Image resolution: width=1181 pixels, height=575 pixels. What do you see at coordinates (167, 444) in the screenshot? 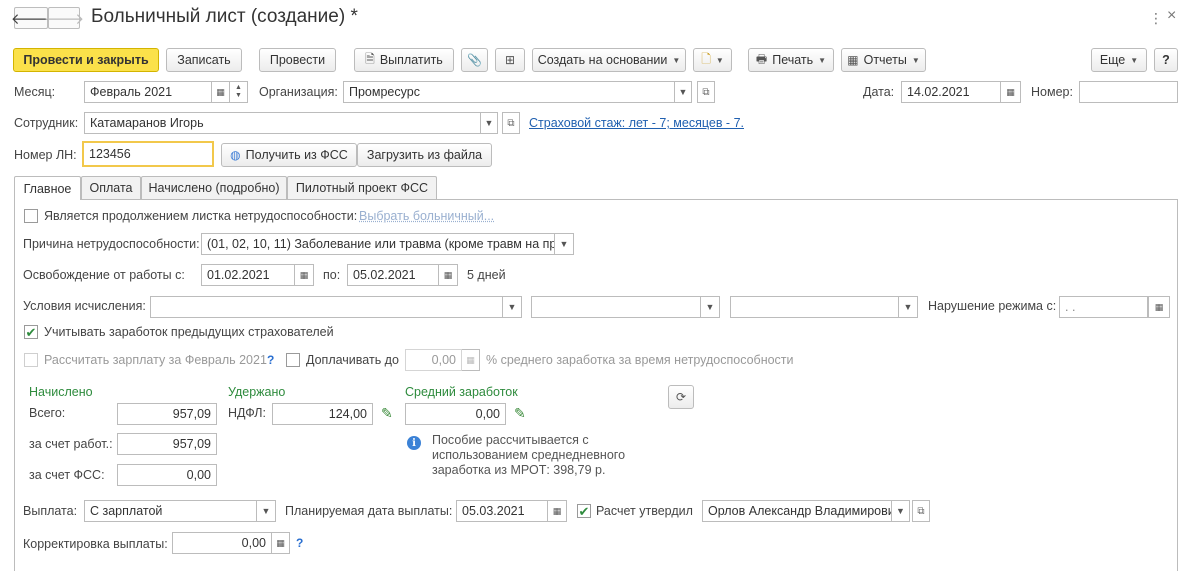
I see `employer-value: 957,09` at bounding box center [167, 444].